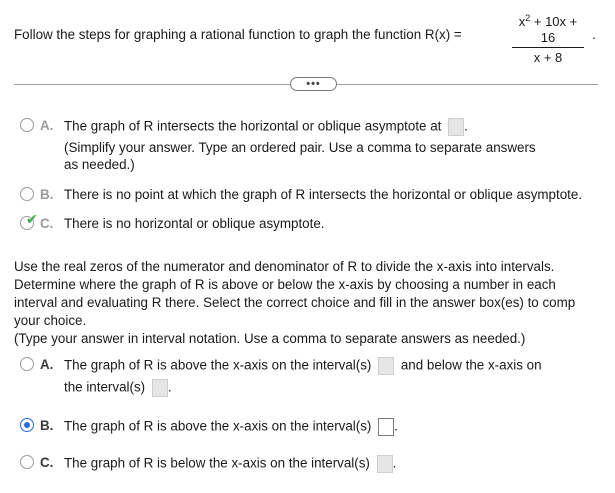  Describe the element at coordinates (384, 464) in the screenshot. I see `part2-option-c-answer-box` at that location.